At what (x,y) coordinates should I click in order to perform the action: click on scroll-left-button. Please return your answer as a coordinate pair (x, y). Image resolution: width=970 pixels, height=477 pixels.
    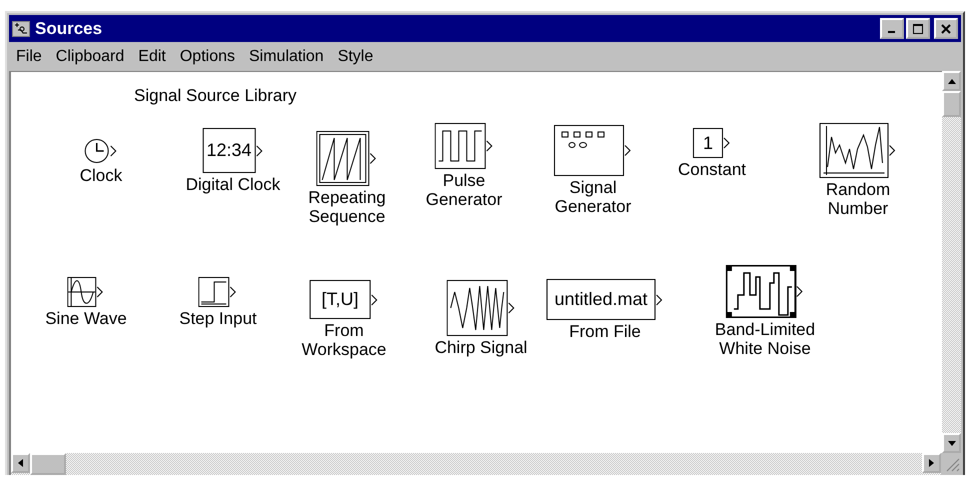
    Looking at the image, I should click on (20, 463).